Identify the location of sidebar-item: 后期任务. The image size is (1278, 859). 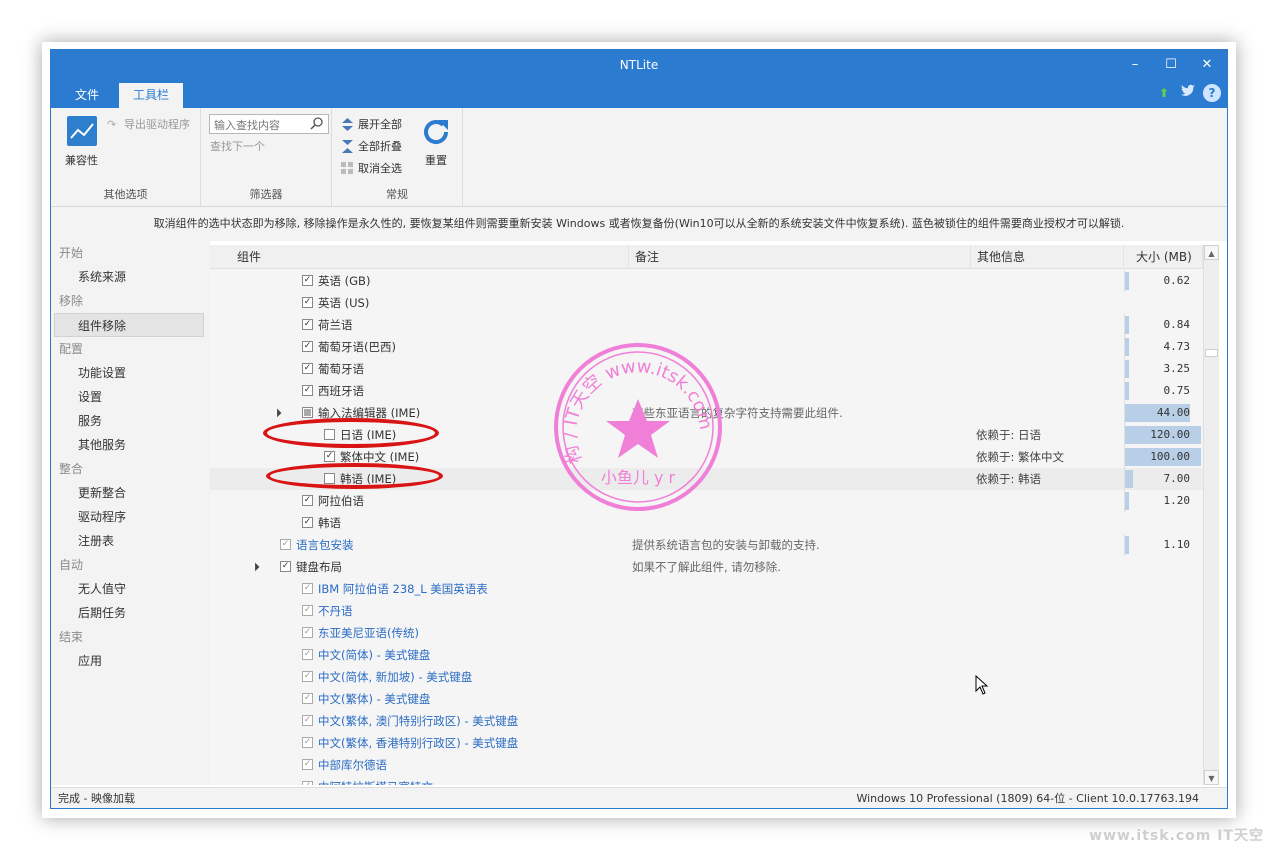
(130, 613).